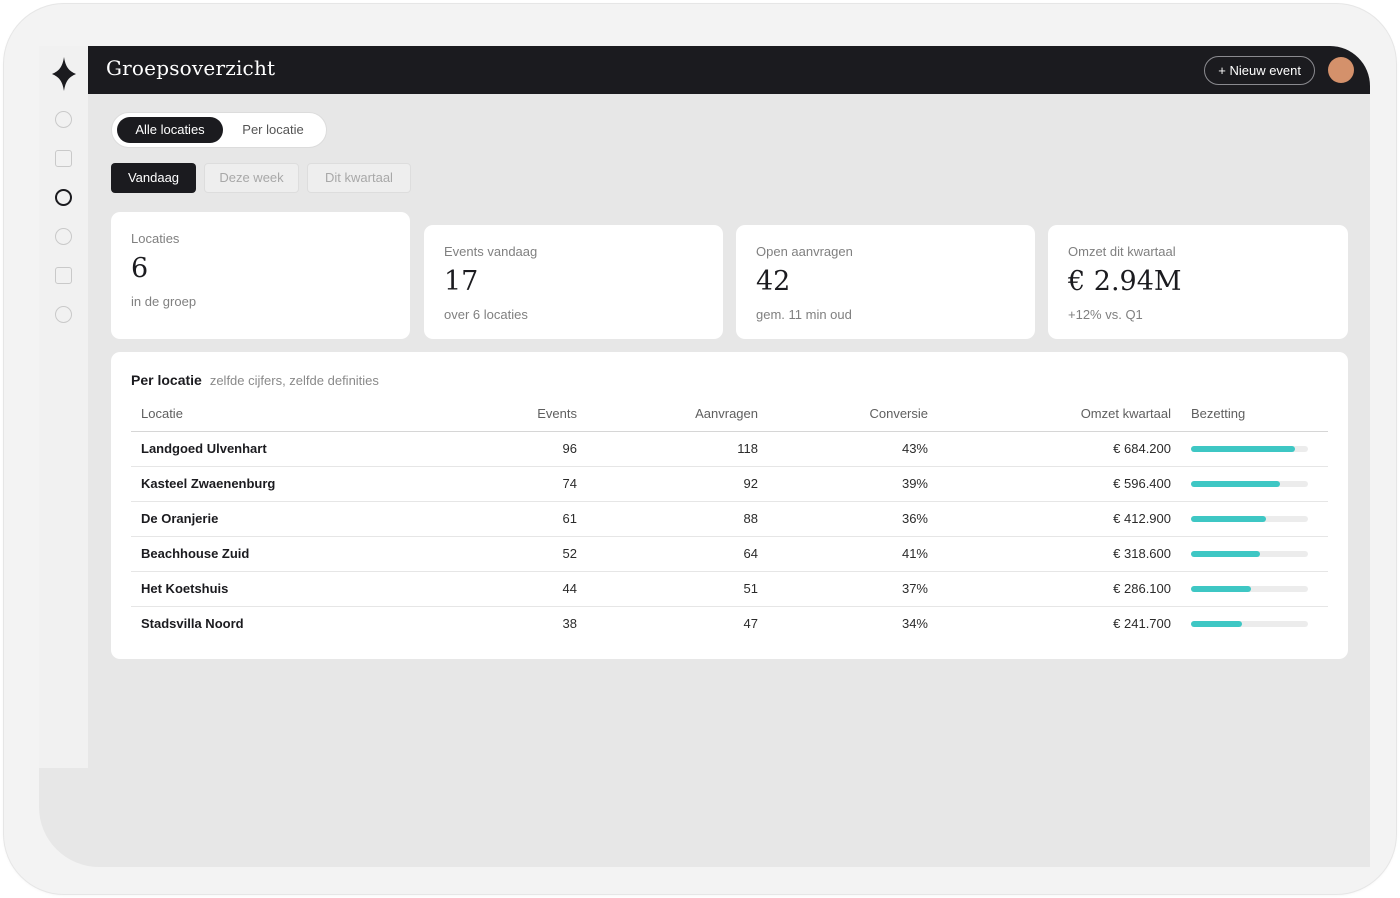 The width and height of the screenshot is (1400, 898). I want to click on table-row: Kasteel Zwaenenburg 74 92 39% € 596.400, so click(729, 484).